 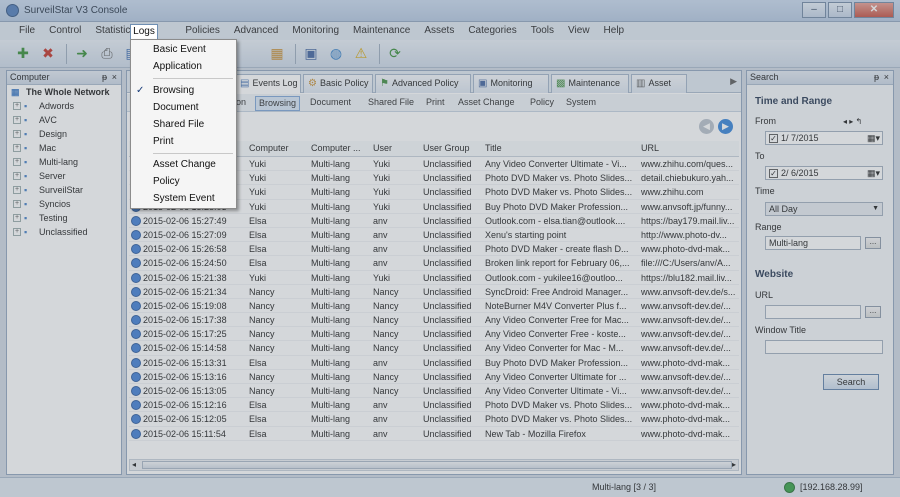 I want to click on column-header-computer: Computer, so click(x=279, y=148).